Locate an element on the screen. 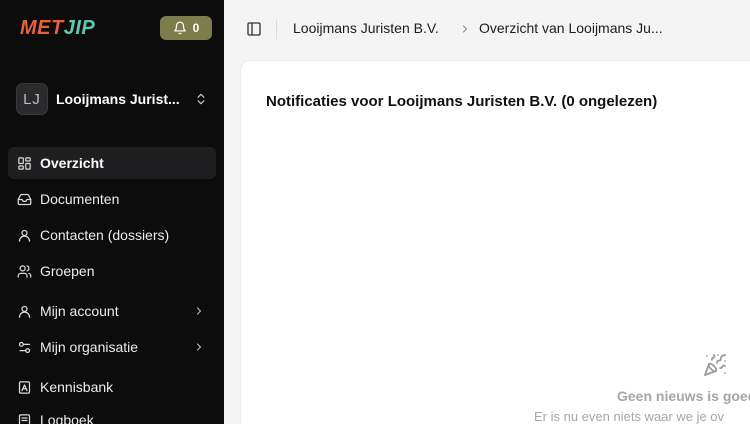 Image resolution: width=750 pixels, height=424 pixels. brand-row: METJIP 0 is located at coordinates (112, 29).